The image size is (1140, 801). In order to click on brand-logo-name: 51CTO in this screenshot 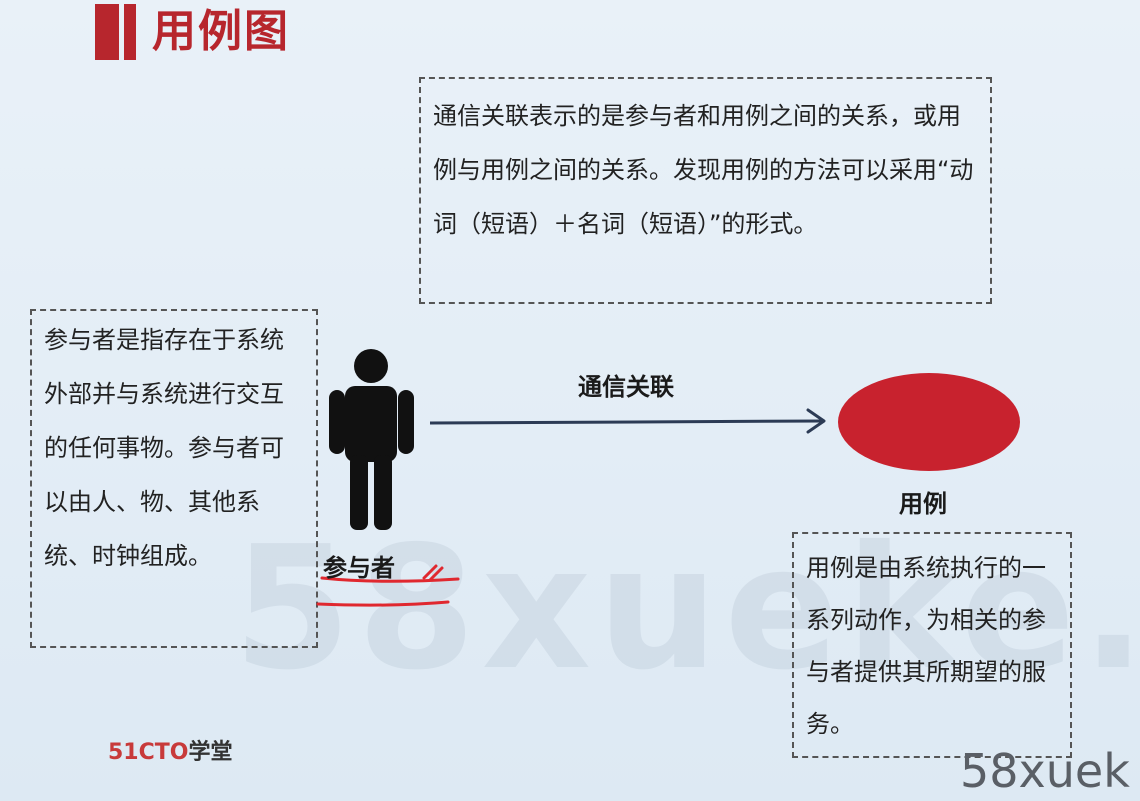, I will do `click(148, 752)`.